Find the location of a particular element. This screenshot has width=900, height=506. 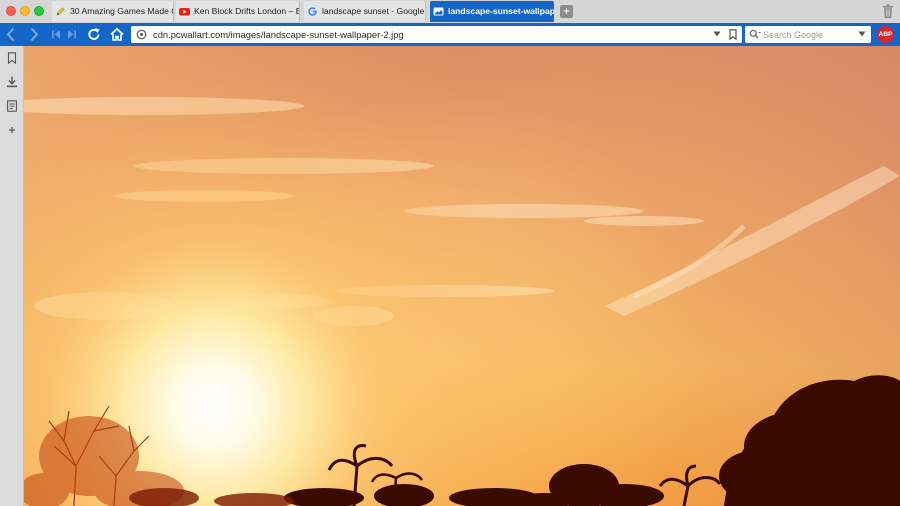

tab-games: 30 Amazing Games Made On is located at coordinates (113, 11).